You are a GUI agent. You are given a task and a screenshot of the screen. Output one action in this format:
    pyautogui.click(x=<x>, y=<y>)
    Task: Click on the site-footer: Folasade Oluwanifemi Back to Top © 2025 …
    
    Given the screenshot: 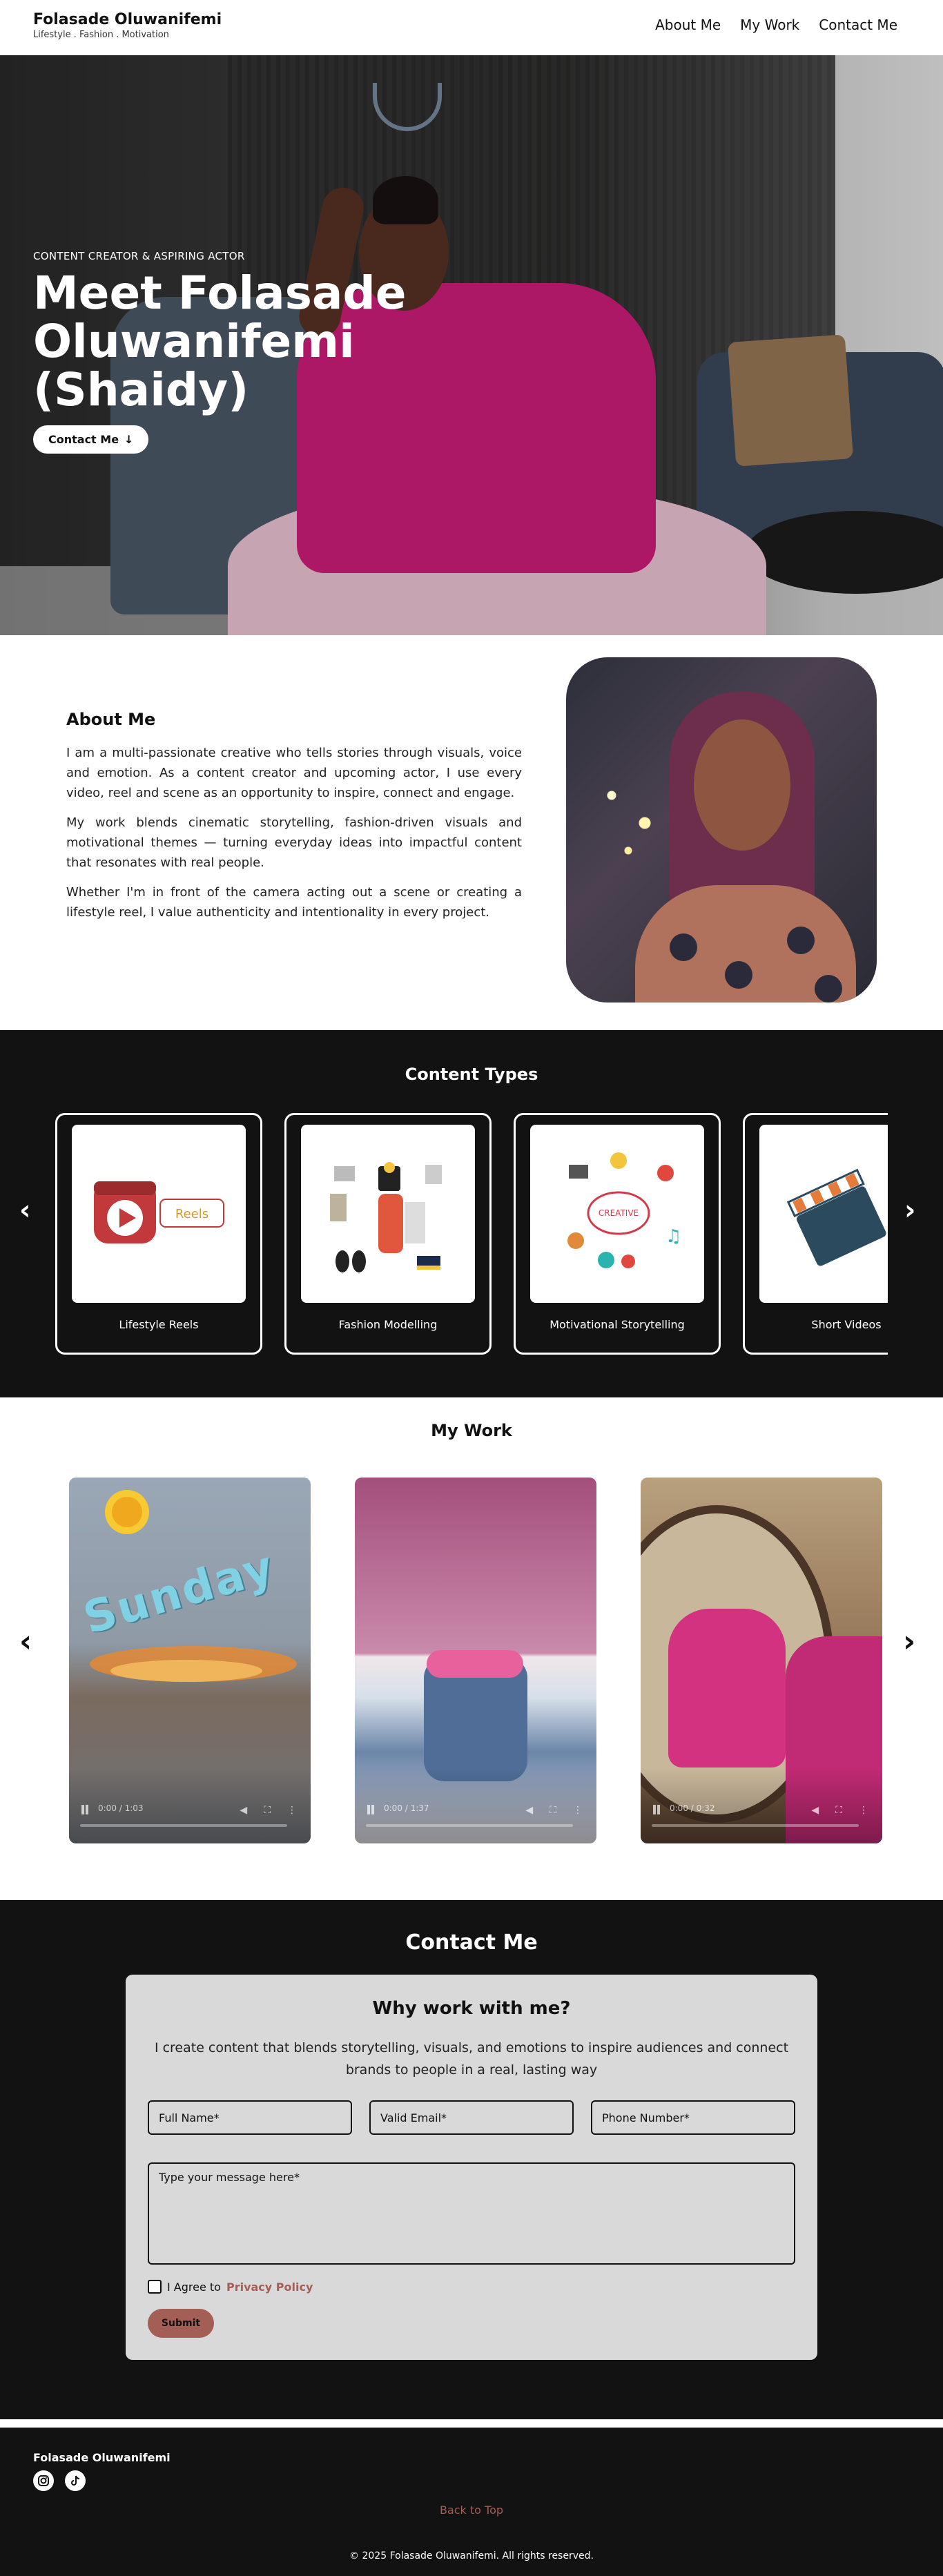 What is the action you would take?
    pyautogui.click(x=471, y=2502)
    